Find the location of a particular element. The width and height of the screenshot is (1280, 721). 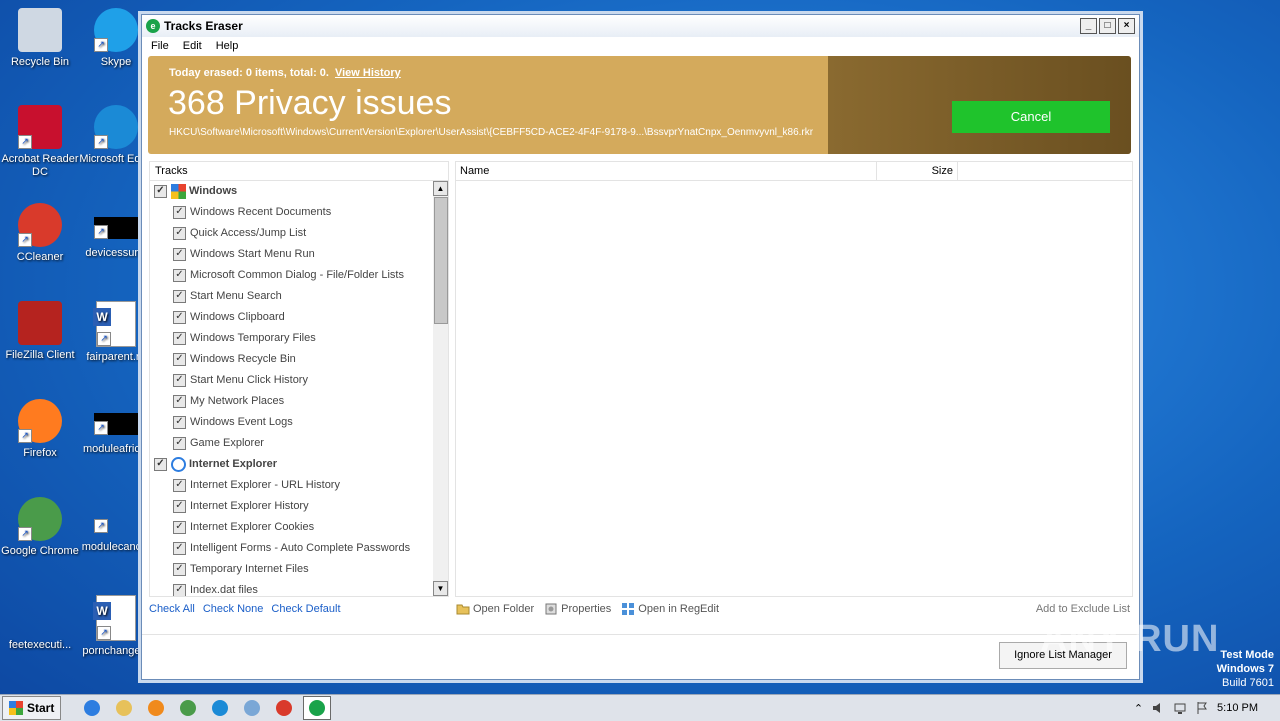

cancel-button: Cancel is located at coordinates (1031, 117).